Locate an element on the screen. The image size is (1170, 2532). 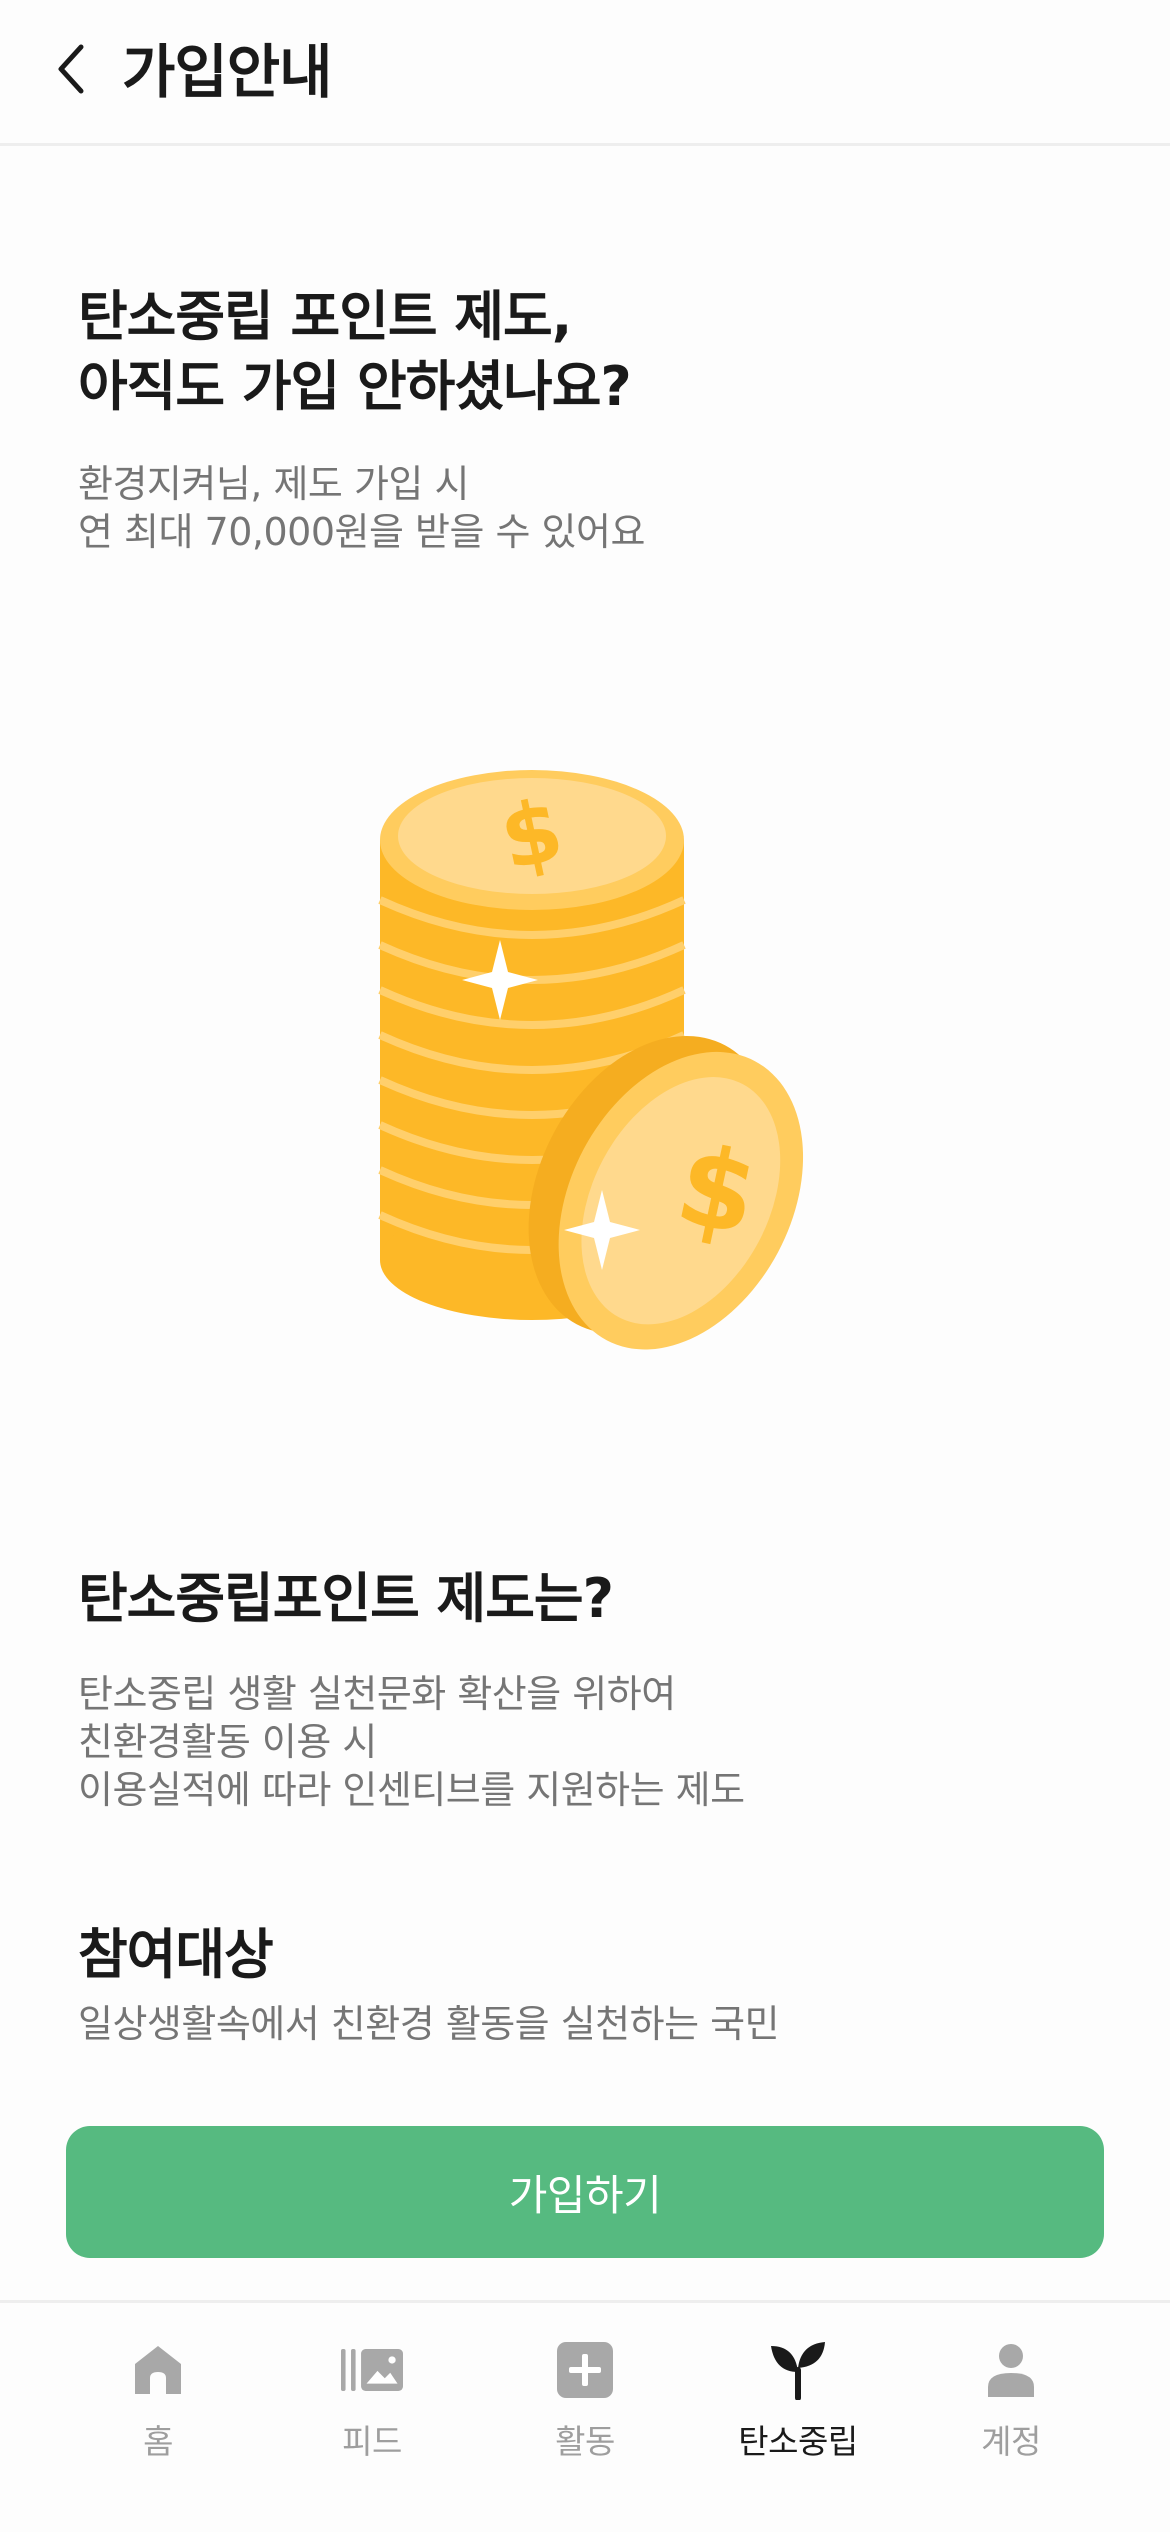
back-button is located at coordinates (71, 71).